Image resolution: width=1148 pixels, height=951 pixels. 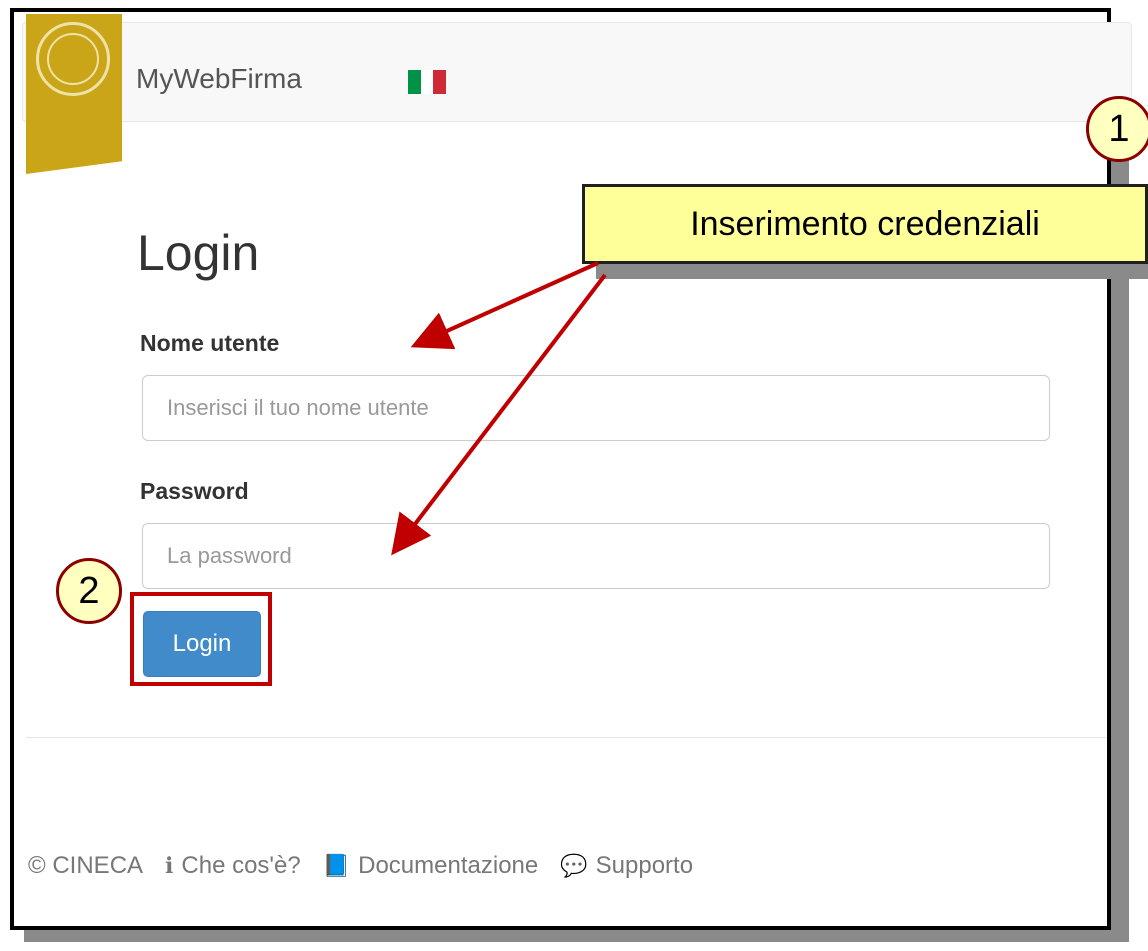 What do you see at coordinates (499, 414) in the screenshot?
I see `arrow-to-password` at bounding box center [499, 414].